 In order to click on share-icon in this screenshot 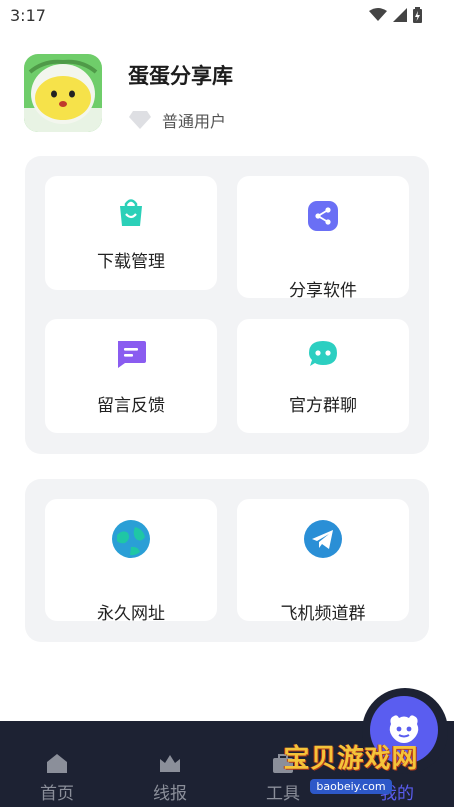, I will do `click(323, 216)`.